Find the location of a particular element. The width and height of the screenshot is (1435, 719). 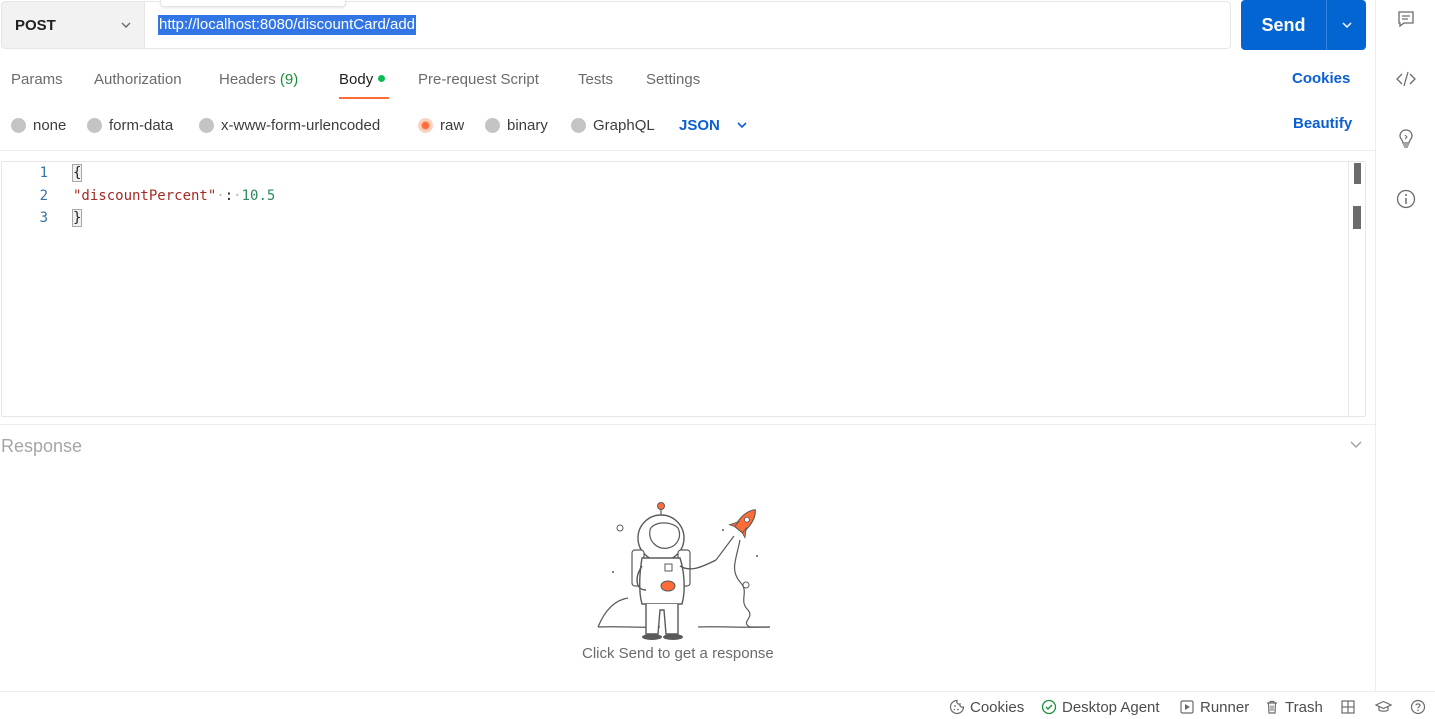

statusbar-trash: Trash is located at coordinates (1293, 707).